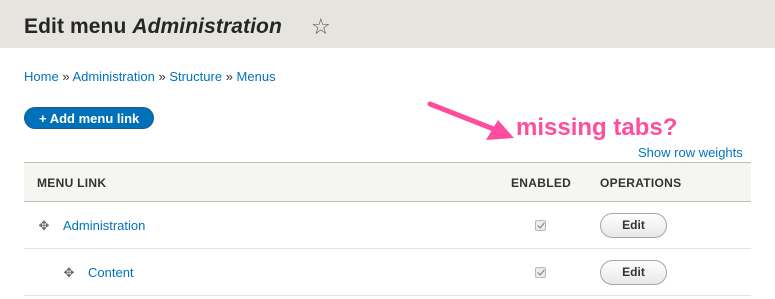 The image size is (775, 299). I want to click on breadcrumb-administration: Administration, so click(113, 76).